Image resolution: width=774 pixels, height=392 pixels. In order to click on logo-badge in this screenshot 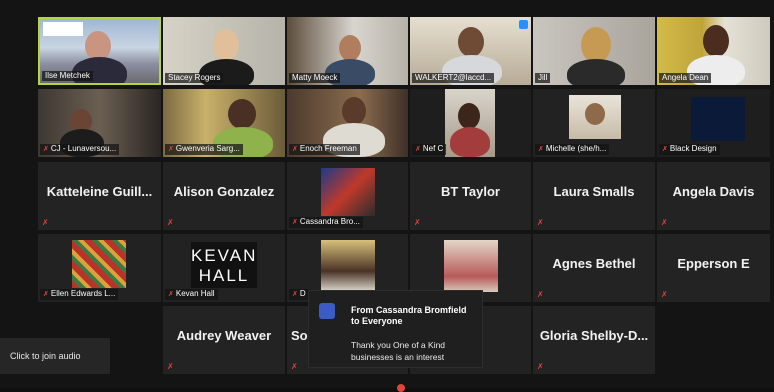, I will do `click(63, 29)`.